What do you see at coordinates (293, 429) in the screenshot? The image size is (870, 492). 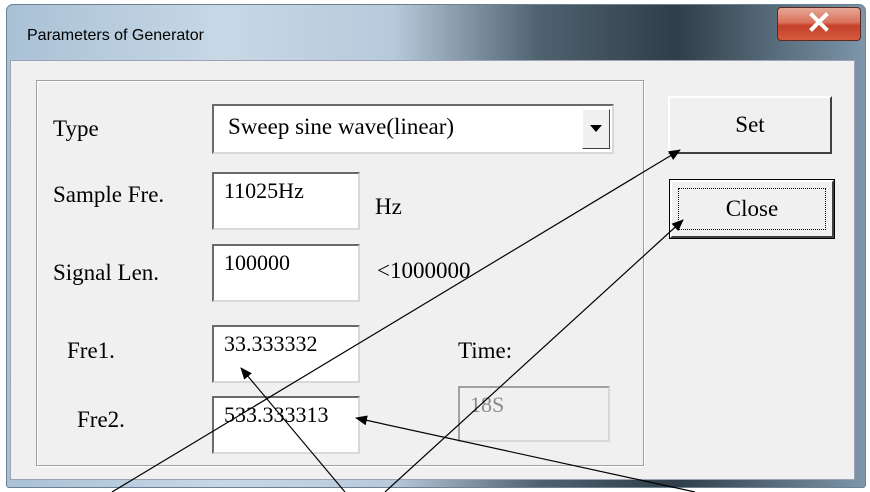 I see `arrow-to-fre1-field` at bounding box center [293, 429].